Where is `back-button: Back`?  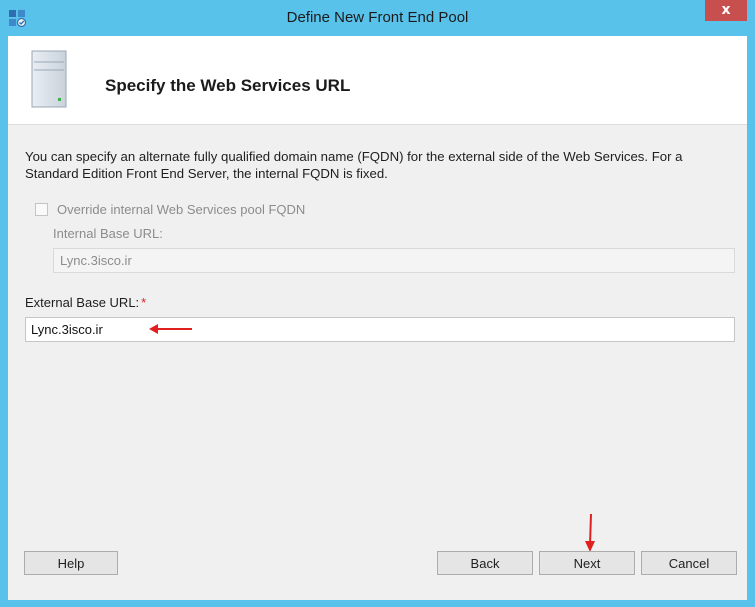 back-button: Back is located at coordinates (485, 563).